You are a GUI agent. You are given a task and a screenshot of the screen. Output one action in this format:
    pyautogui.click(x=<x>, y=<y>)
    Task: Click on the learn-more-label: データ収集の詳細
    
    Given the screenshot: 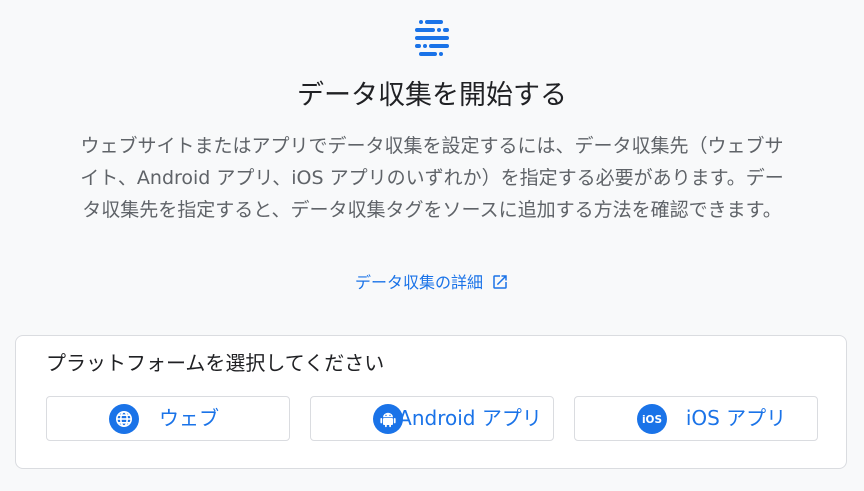 What is the action you would take?
    pyautogui.click(x=418, y=282)
    